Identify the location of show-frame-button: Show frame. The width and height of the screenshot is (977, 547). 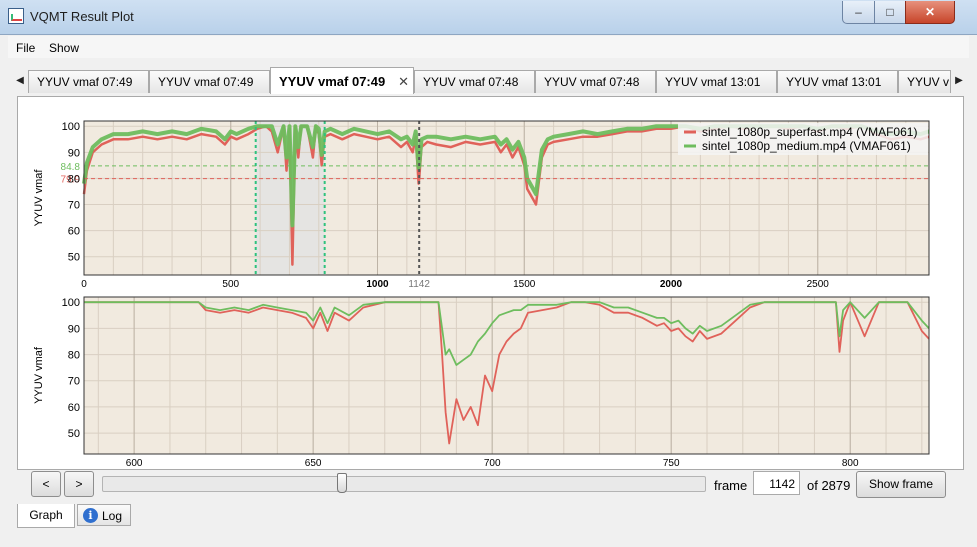
(901, 484).